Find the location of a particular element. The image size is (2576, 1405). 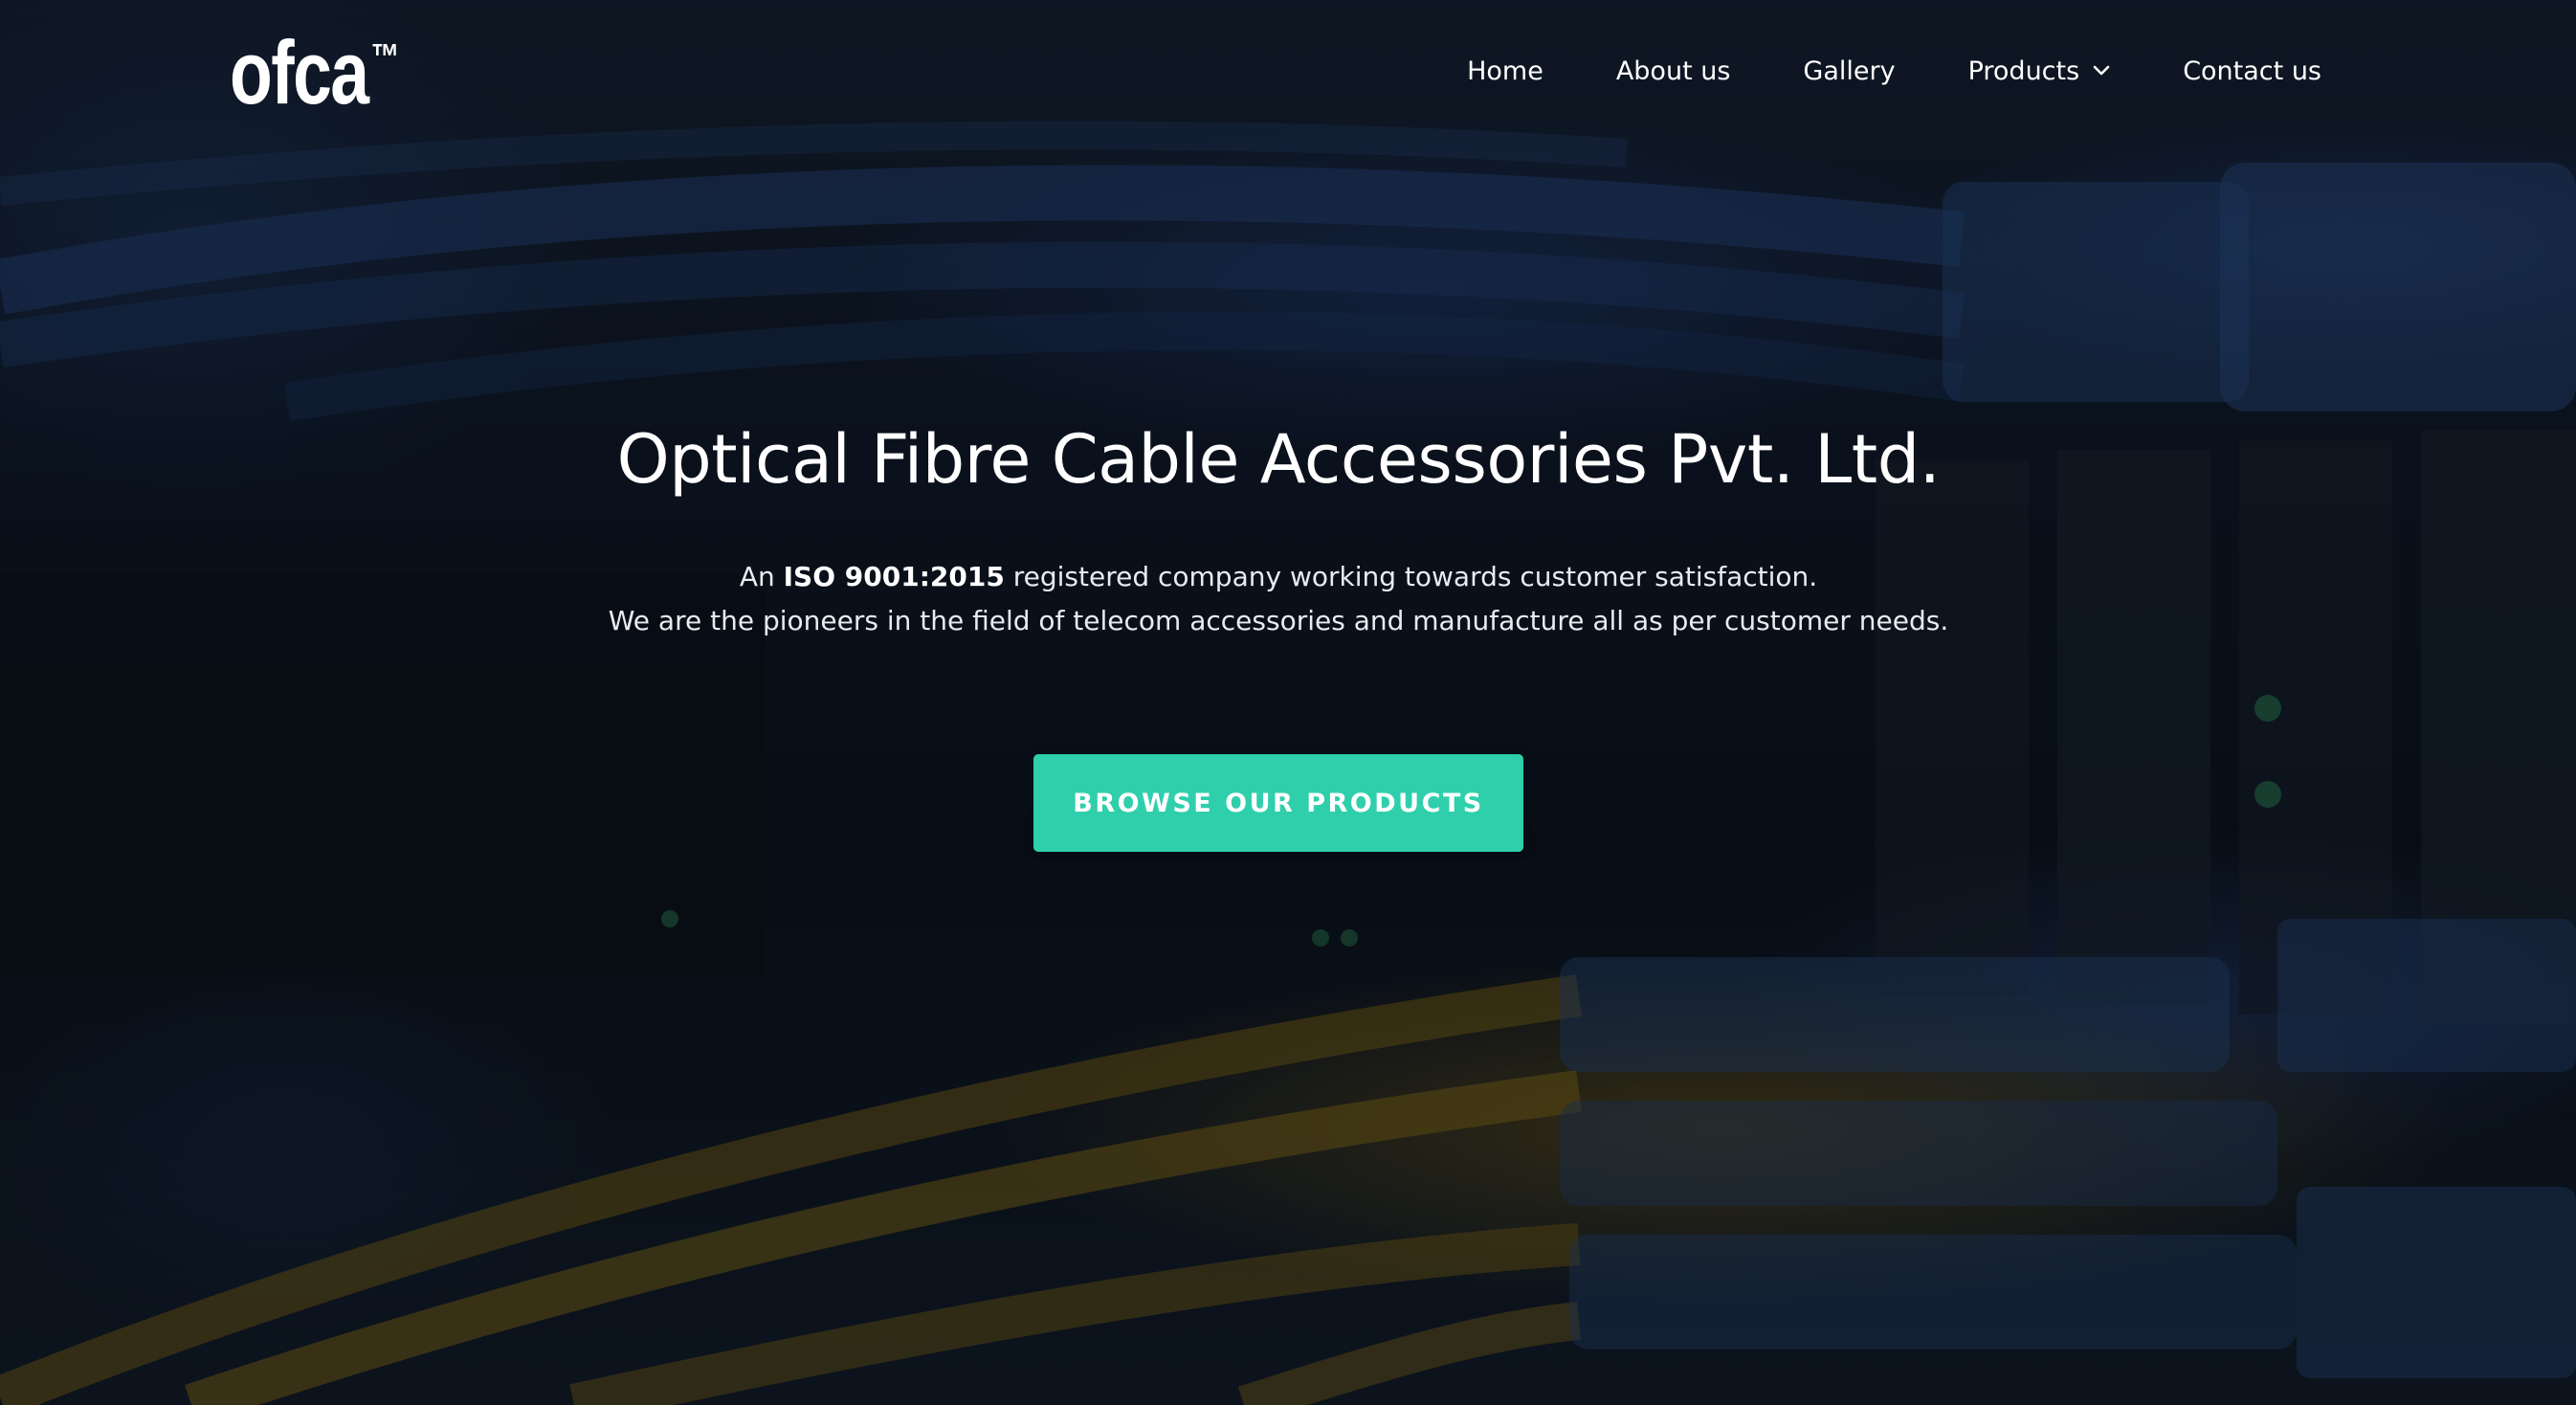

brand-logo: ofca ™ is located at coordinates (314, 73).